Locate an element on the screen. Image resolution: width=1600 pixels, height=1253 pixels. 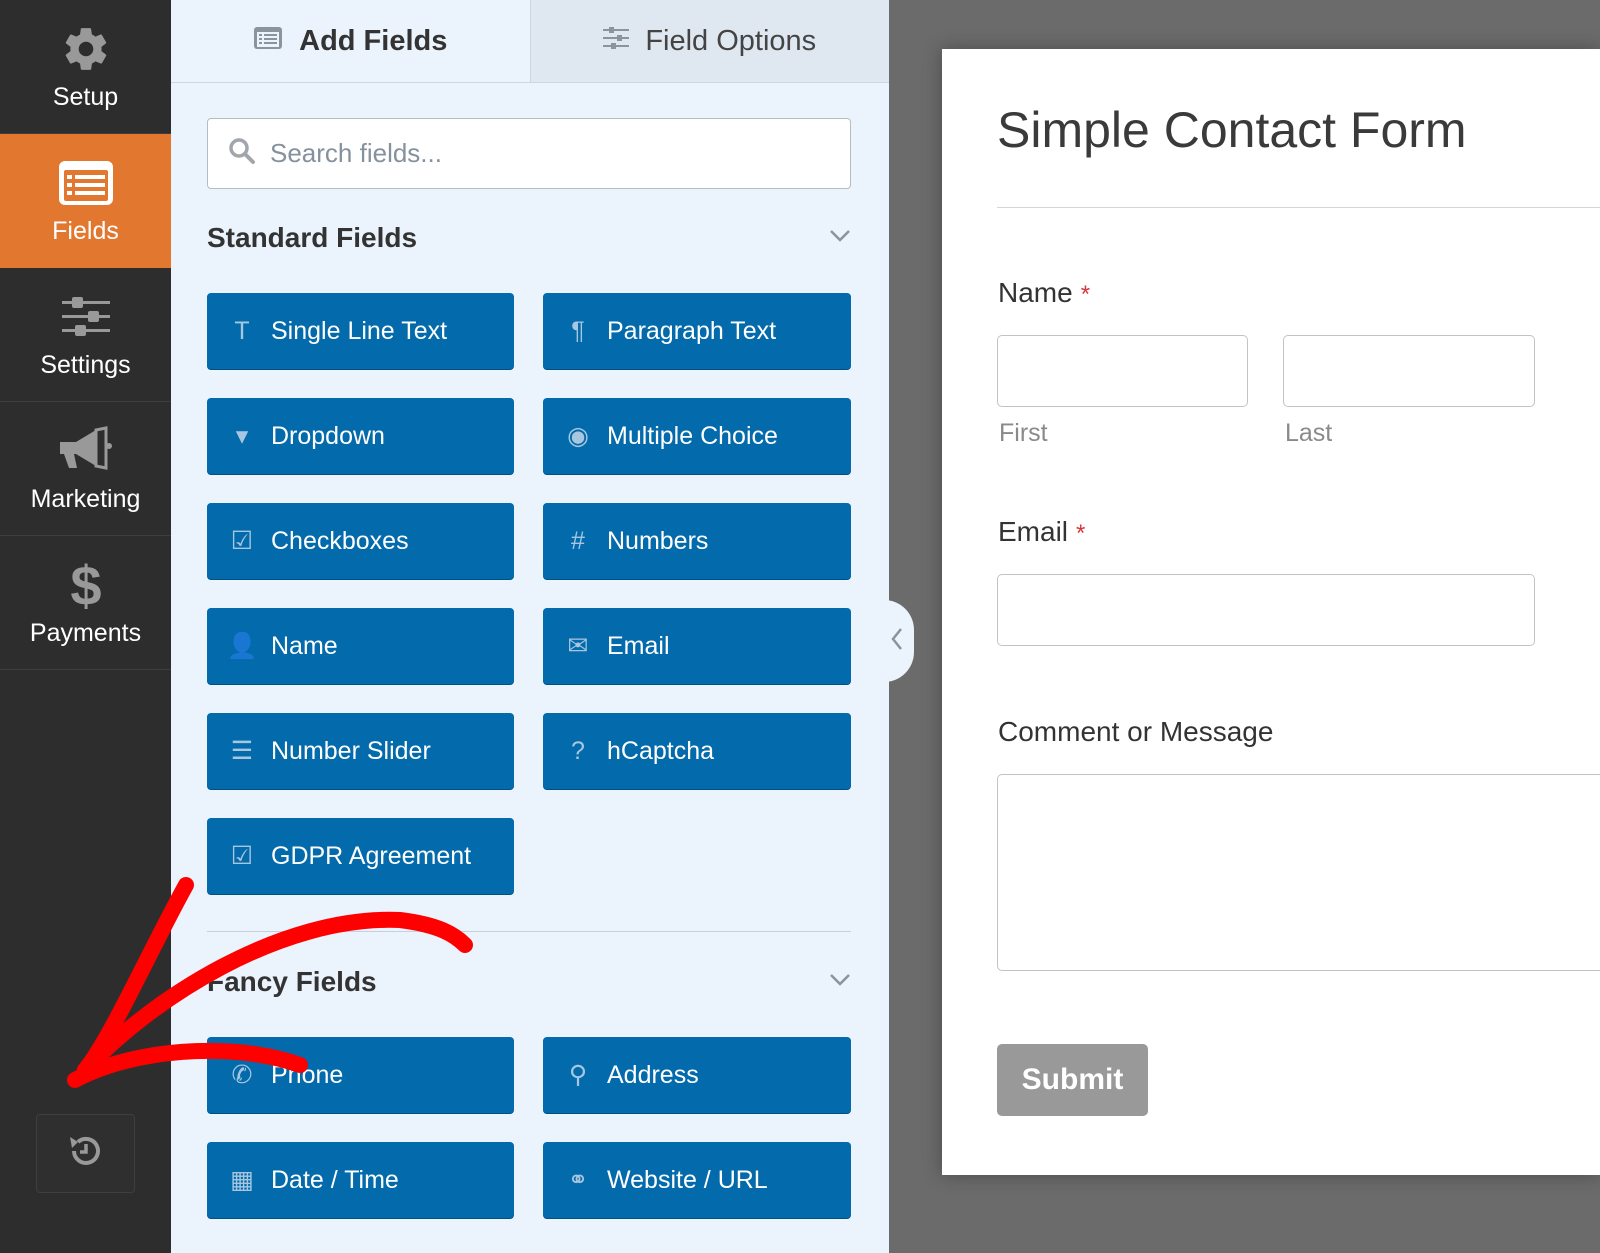
field-button-label: Website / URL is located at coordinates (687, 1179).